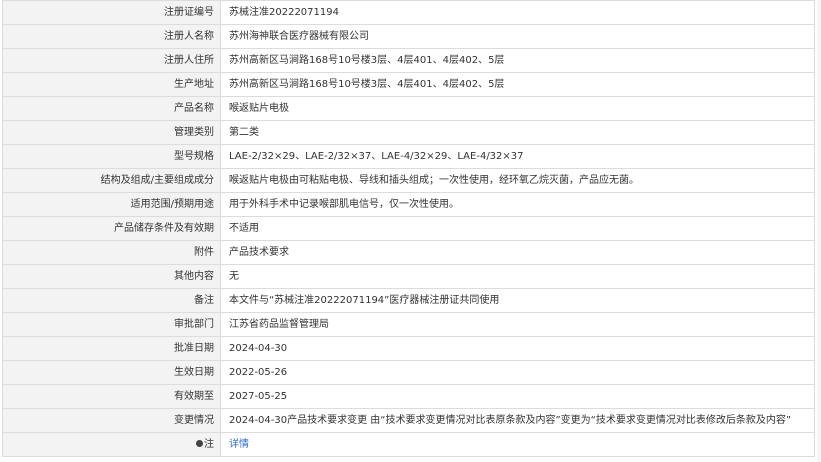  I want to click on table-row: 其他内容无, so click(408, 276).